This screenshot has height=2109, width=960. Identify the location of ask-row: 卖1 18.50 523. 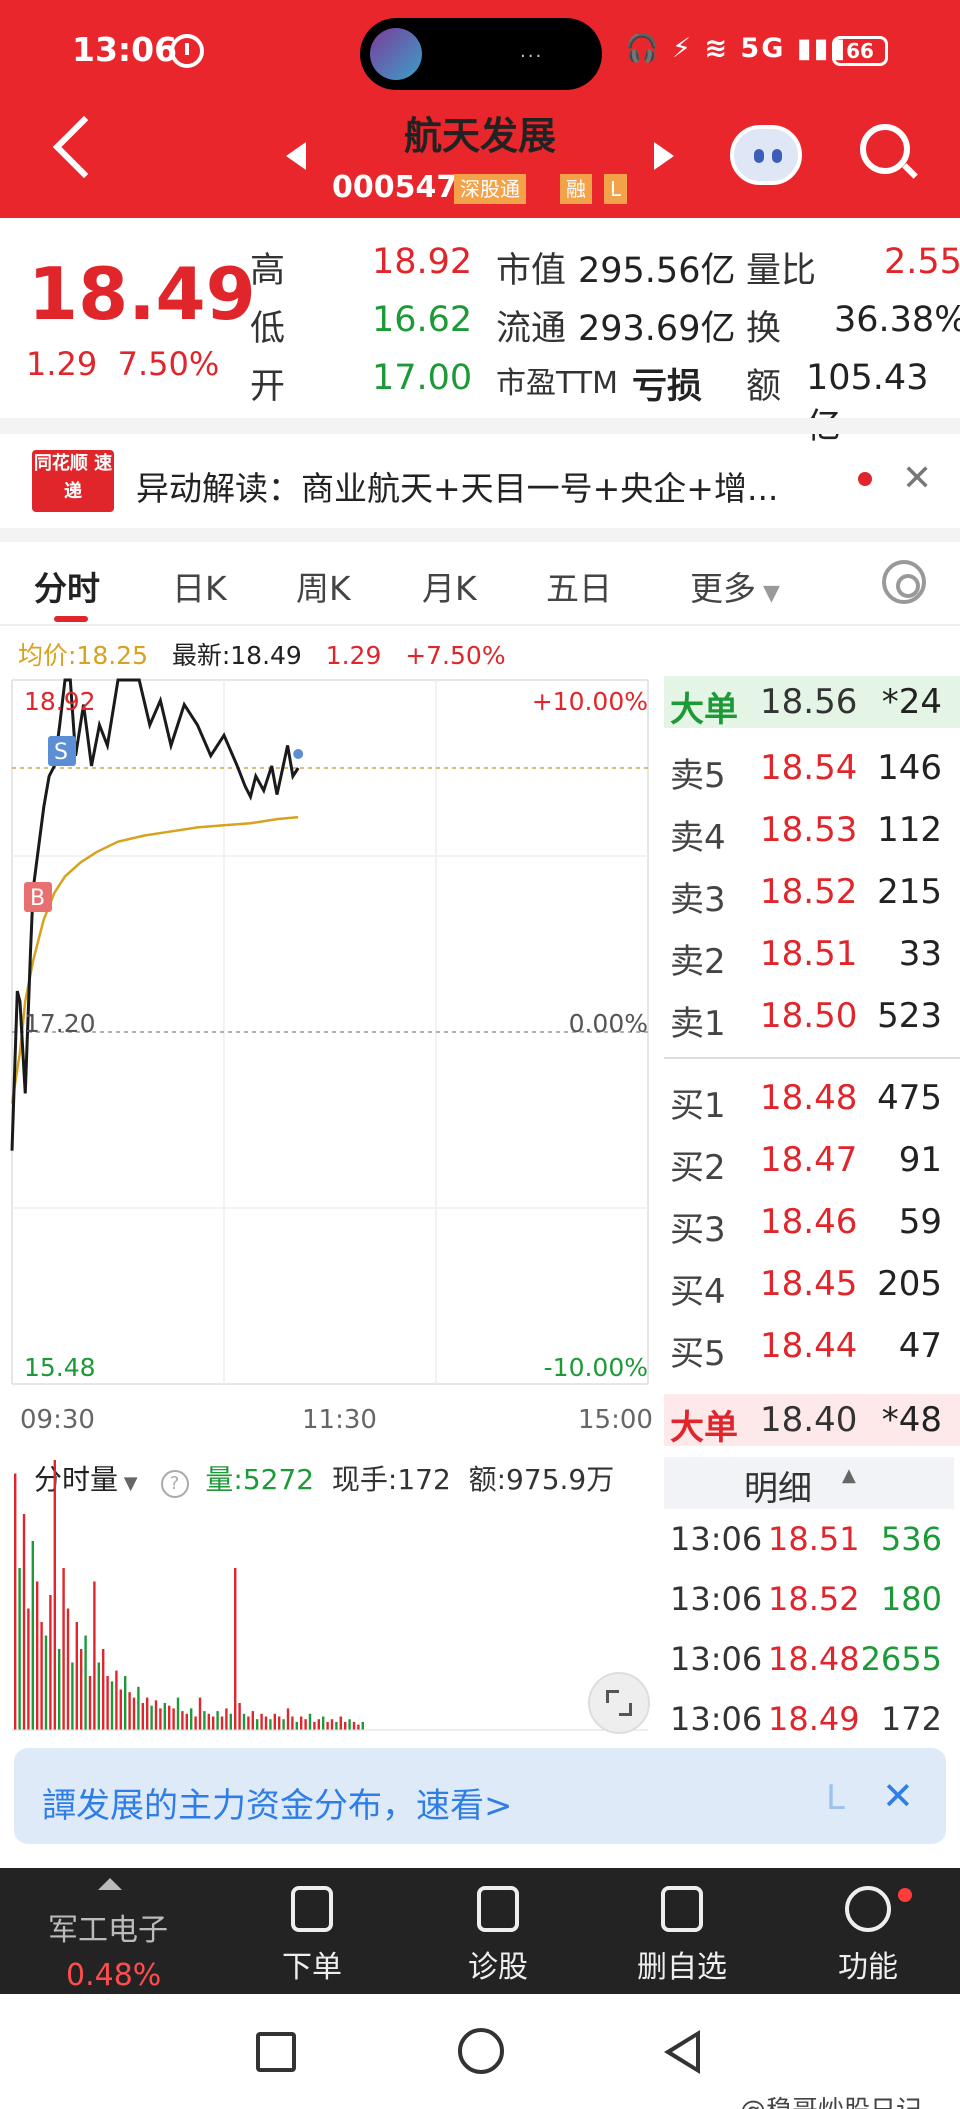
(812, 1017).